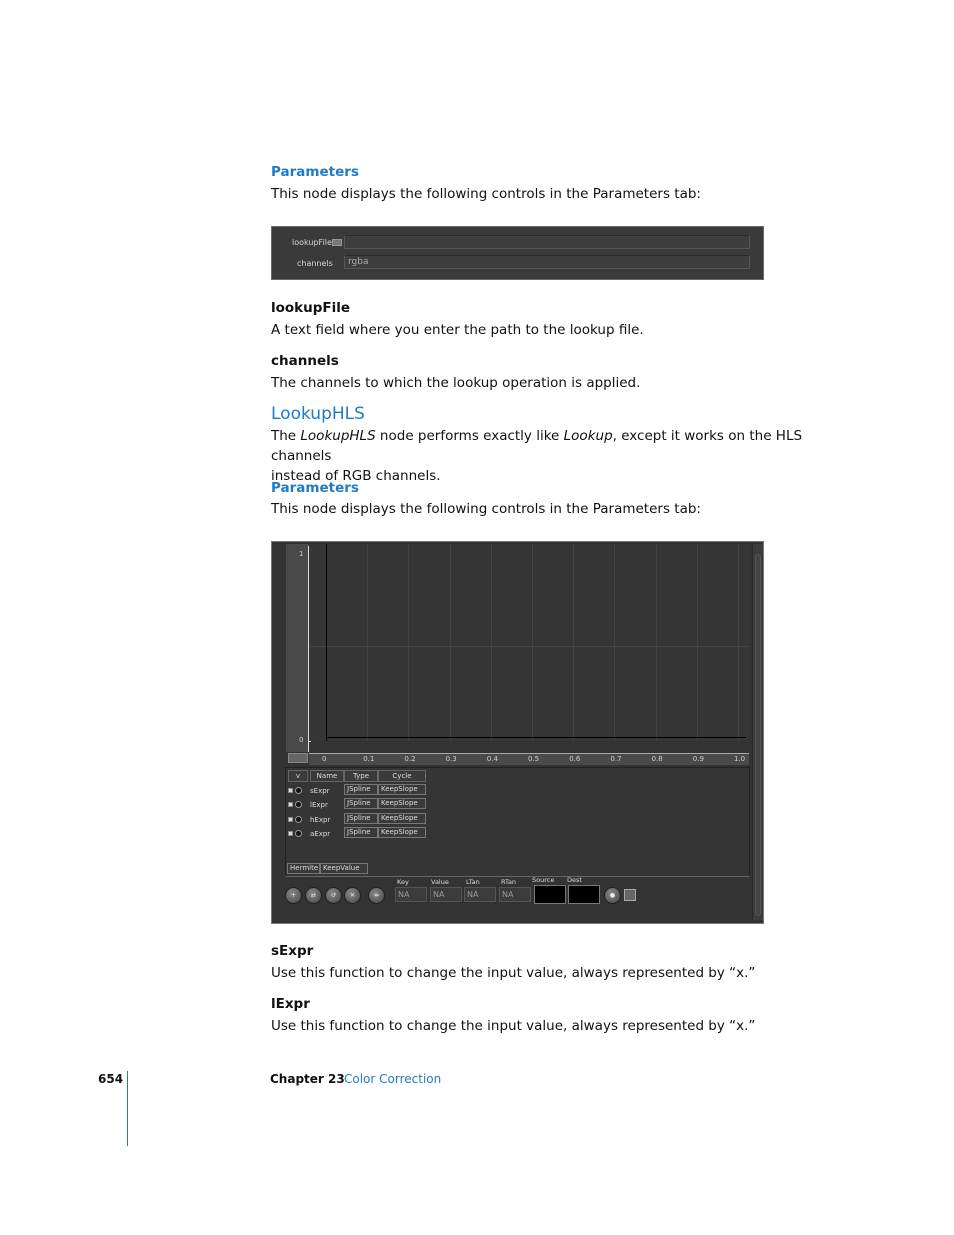 Image resolution: width=954 pixels, height=1235 pixels. Describe the element at coordinates (550, 894) in the screenshot. I see `source-swatch` at that location.